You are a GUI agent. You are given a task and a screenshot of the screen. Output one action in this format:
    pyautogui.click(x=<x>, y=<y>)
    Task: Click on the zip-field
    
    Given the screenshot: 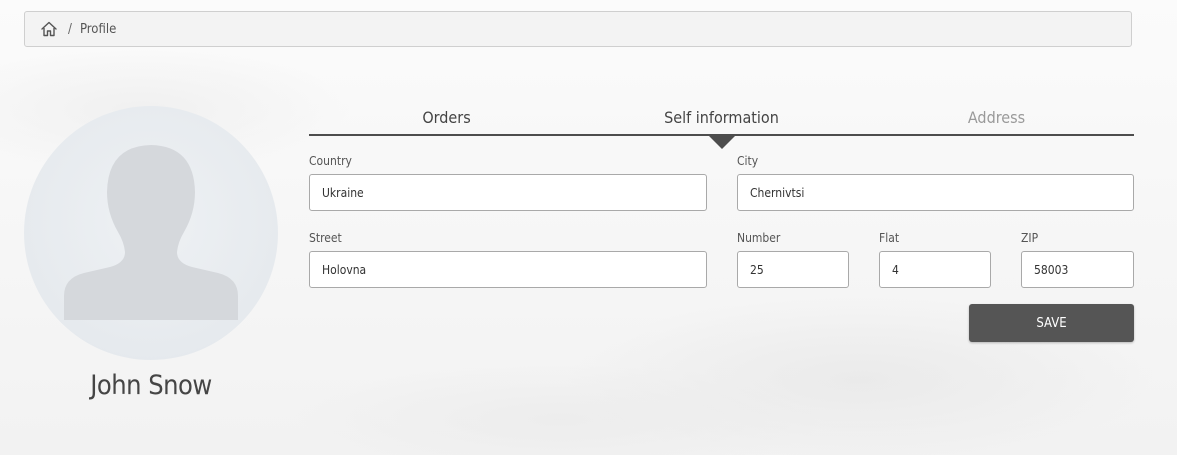 What is the action you would take?
    pyautogui.click(x=1077, y=269)
    